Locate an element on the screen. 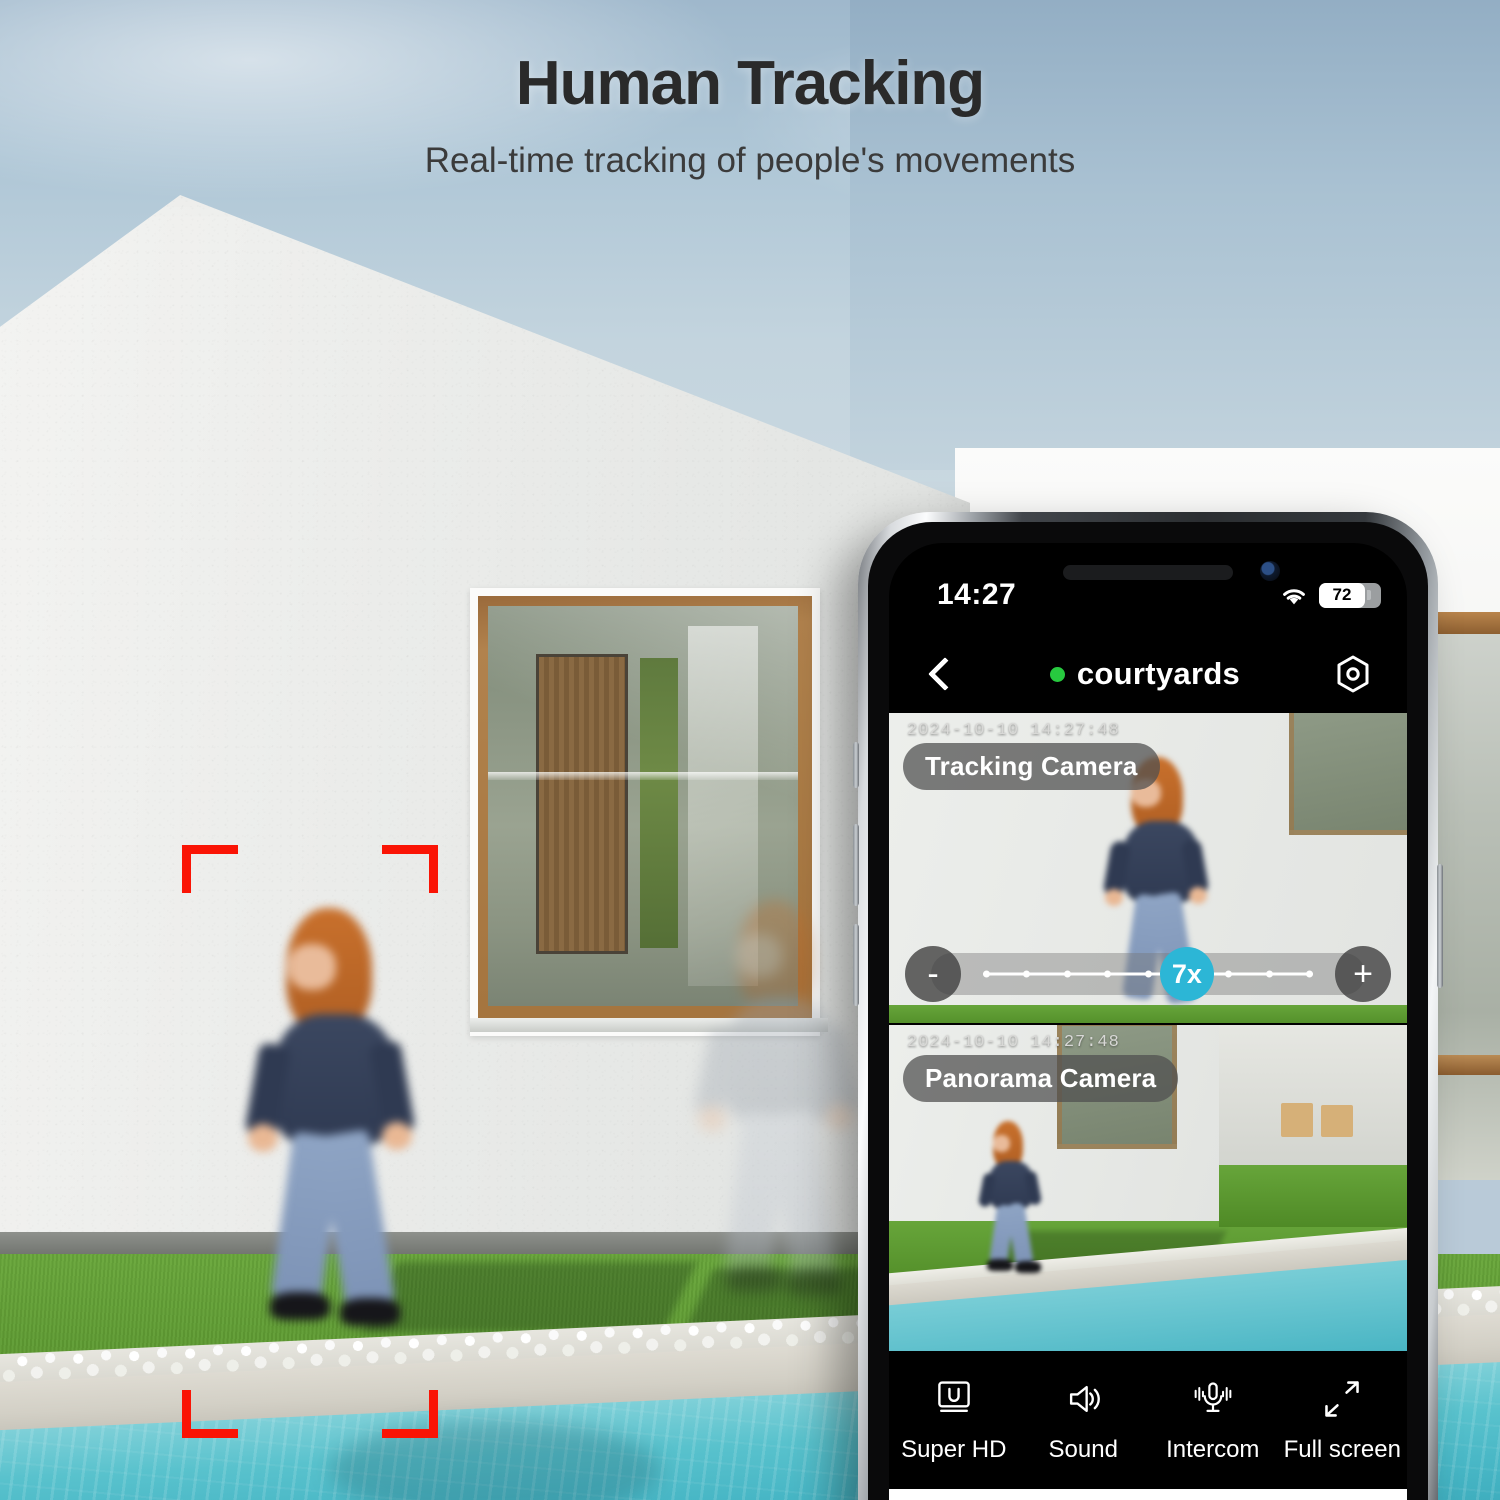 The image size is (1500, 1500). control-intercom: Intercom is located at coordinates (1213, 1420).